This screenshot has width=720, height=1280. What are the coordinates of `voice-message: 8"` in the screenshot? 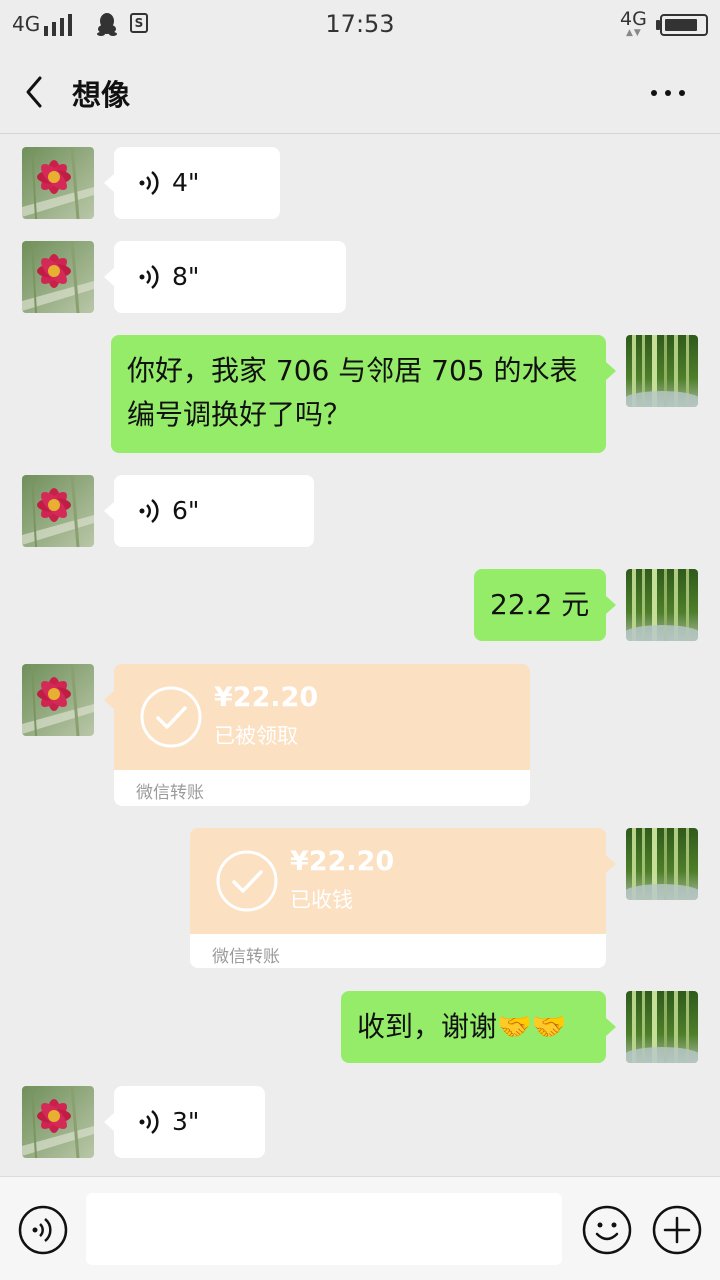 It's located at (230, 277).